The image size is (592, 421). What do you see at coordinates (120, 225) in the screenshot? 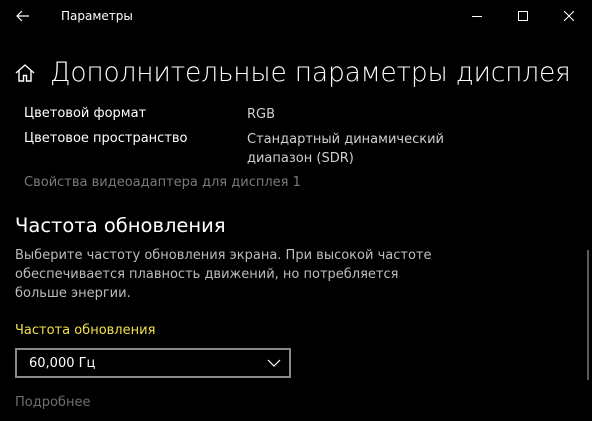
I see `refresh-section-title: Частота обновления` at bounding box center [120, 225].